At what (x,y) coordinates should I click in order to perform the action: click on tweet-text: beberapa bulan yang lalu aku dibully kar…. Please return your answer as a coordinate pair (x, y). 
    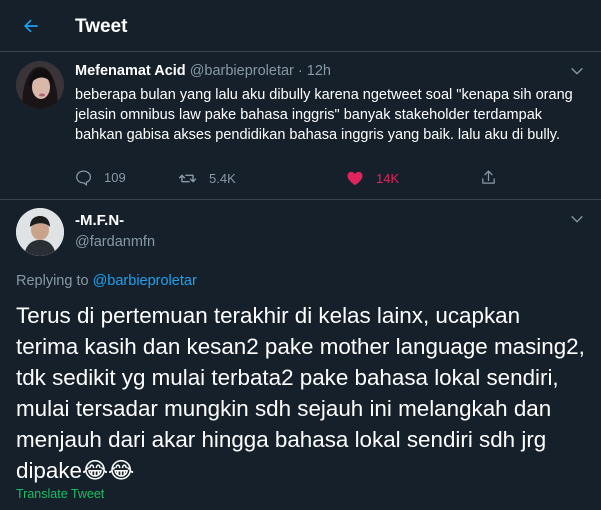
    Looking at the image, I should click on (324, 115).